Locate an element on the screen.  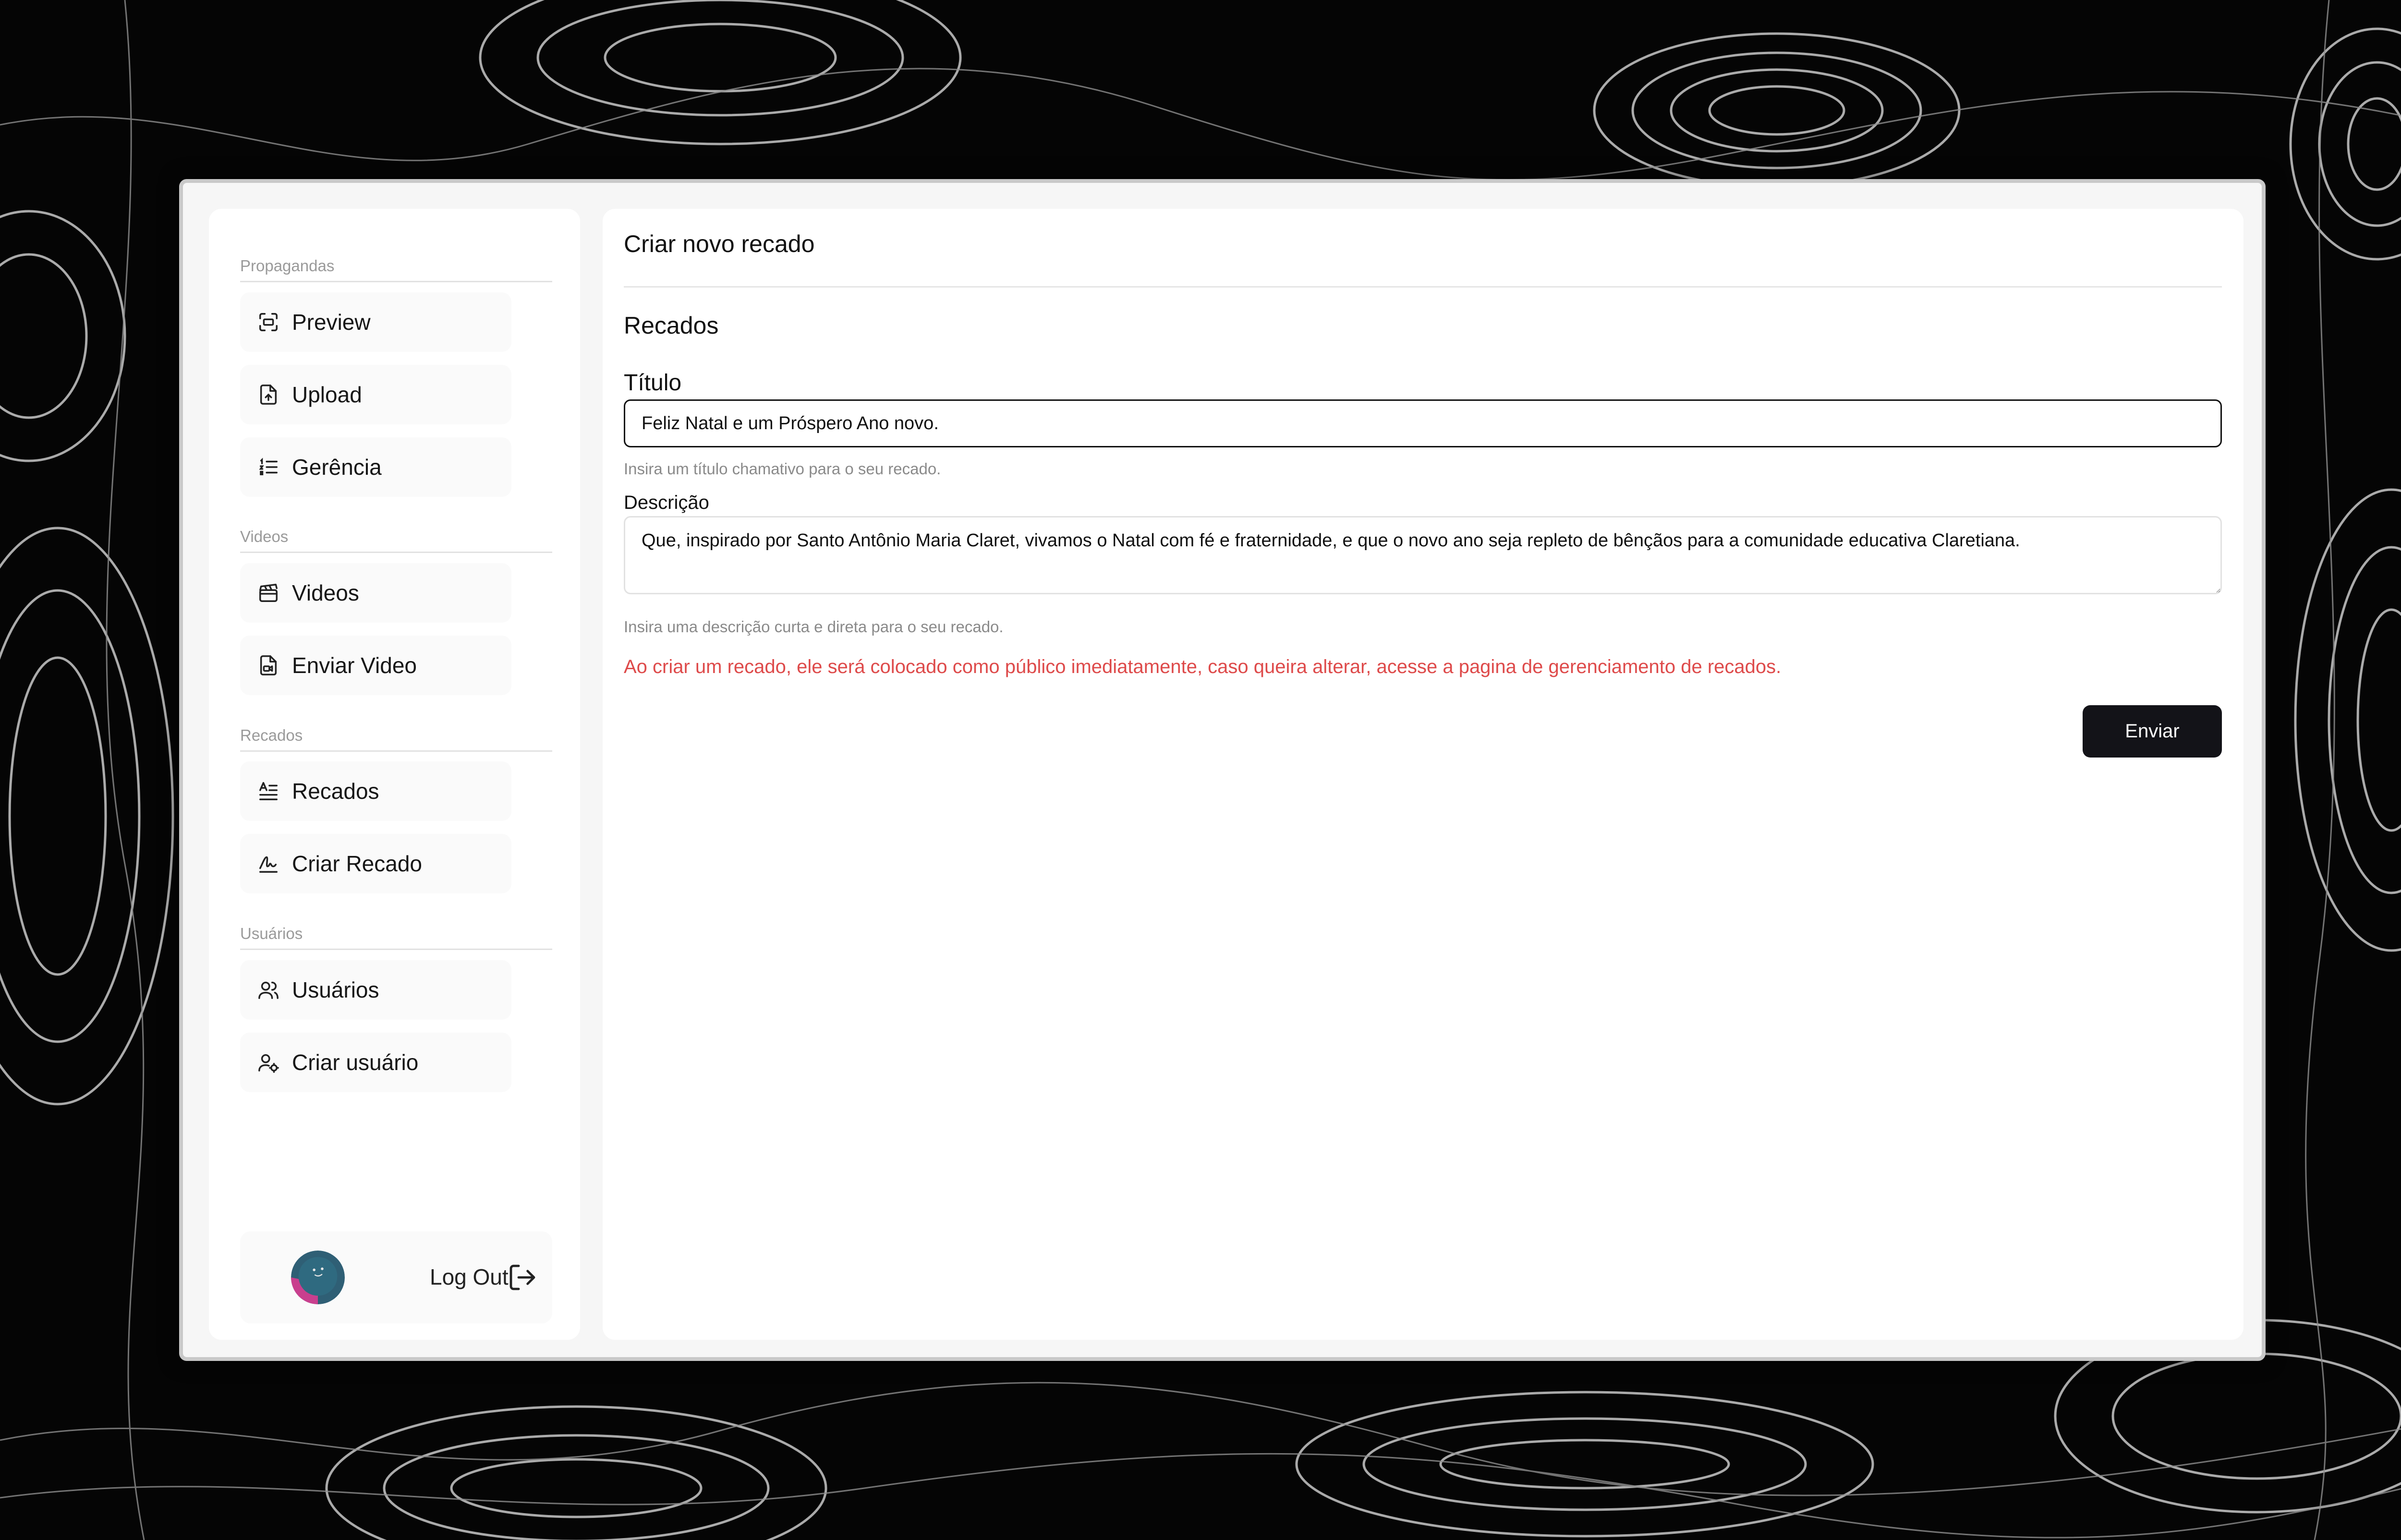
sidebar-item-label: Enviar Video is located at coordinates (354, 665).